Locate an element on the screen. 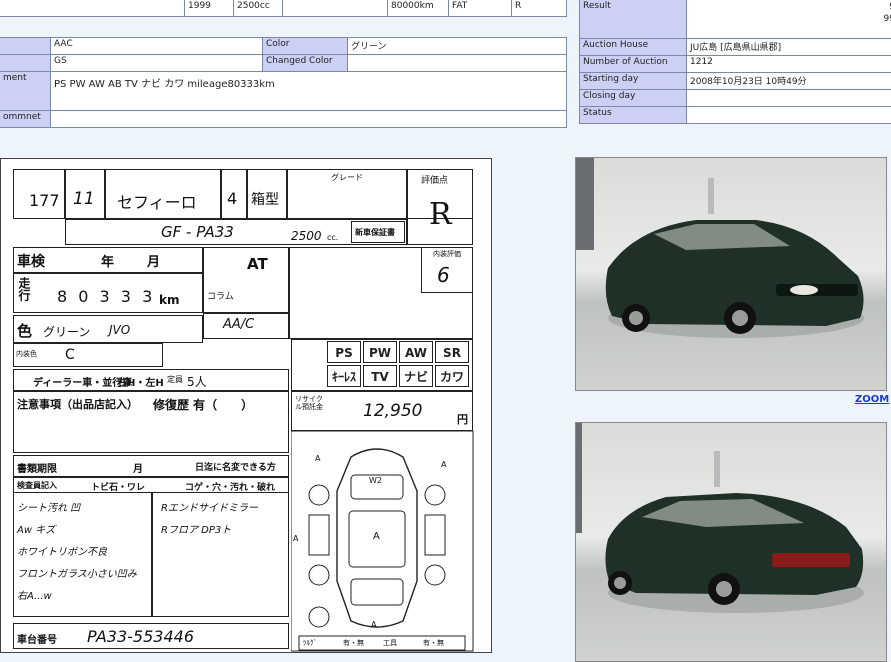 The height and width of the screenshot is (662, 891). details-value: GS is located at coordinates (157, 63).